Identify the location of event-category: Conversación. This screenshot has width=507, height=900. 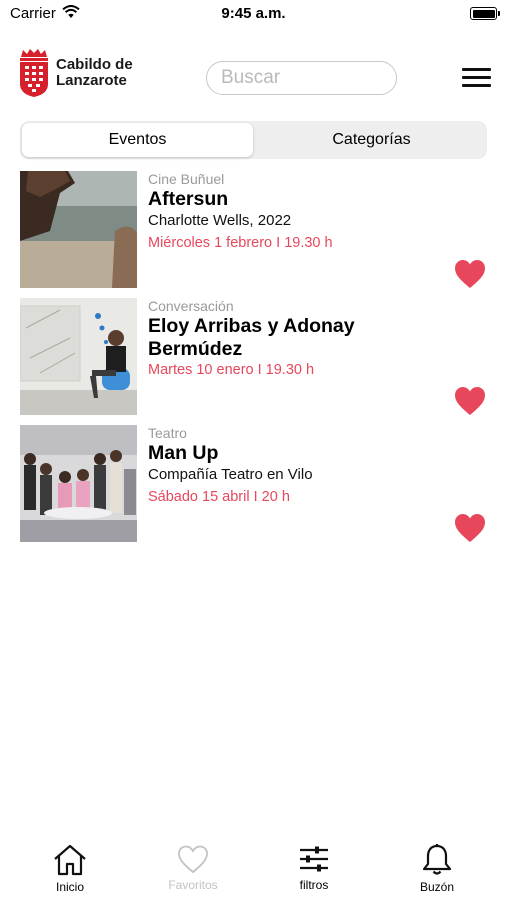
(191, 306).